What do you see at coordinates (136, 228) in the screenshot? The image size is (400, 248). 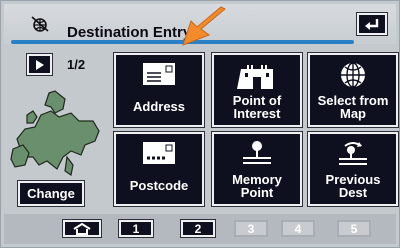 I see `page-1-button: 1` at bounding box center [136, 228].